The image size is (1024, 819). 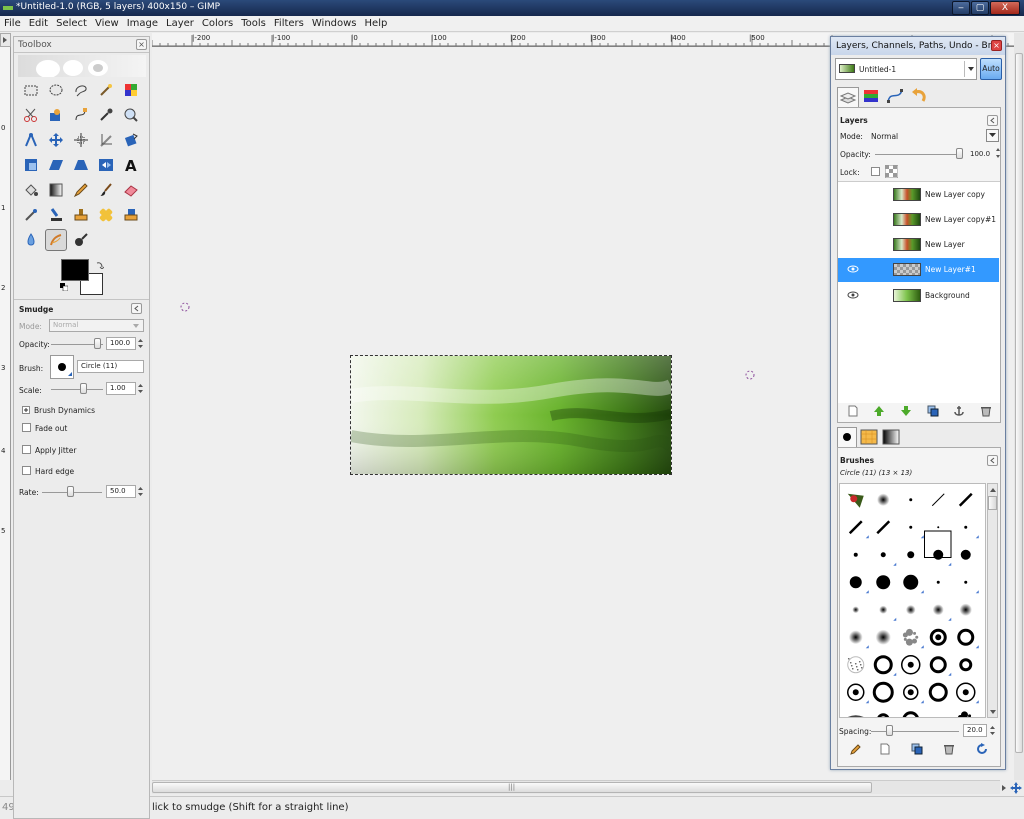 I want to click on rate-spinbox: 50.0, so click(x=121, y=491).